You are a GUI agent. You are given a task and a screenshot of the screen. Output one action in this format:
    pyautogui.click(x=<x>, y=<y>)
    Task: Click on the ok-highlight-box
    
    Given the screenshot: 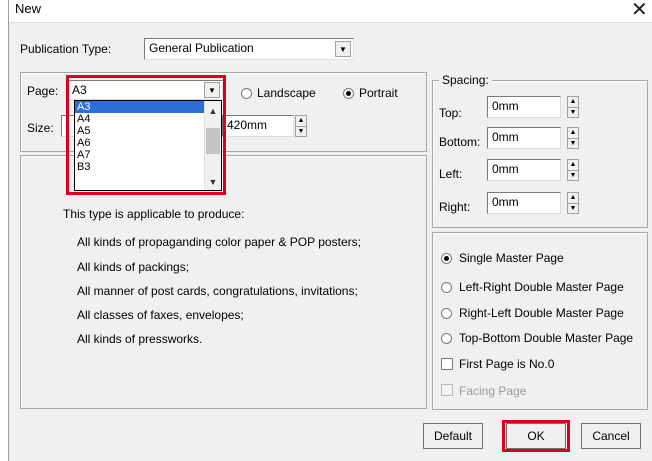 What is the action you would take?
    pyautogui.click(x=536, y=436)
    